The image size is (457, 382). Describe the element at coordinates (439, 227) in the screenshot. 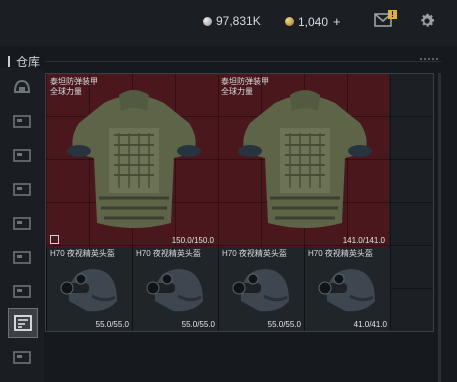

I see `inventory-scrollbar` at that location.